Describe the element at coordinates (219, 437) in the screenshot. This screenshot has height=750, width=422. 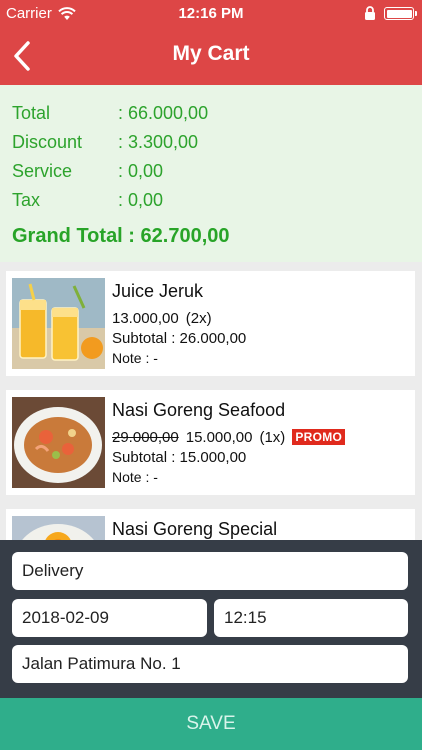
I see `item-price: 15.000,00` at that location.